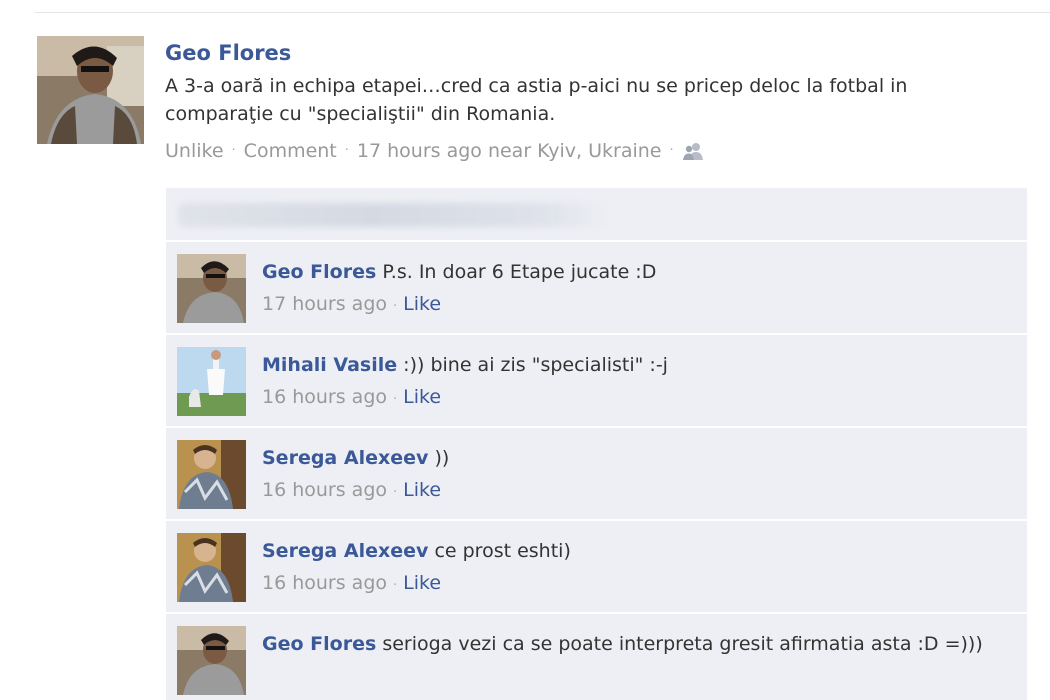 This screenshot has height=700, width=1050. I want to click on author-avatar, so click(90, 90).